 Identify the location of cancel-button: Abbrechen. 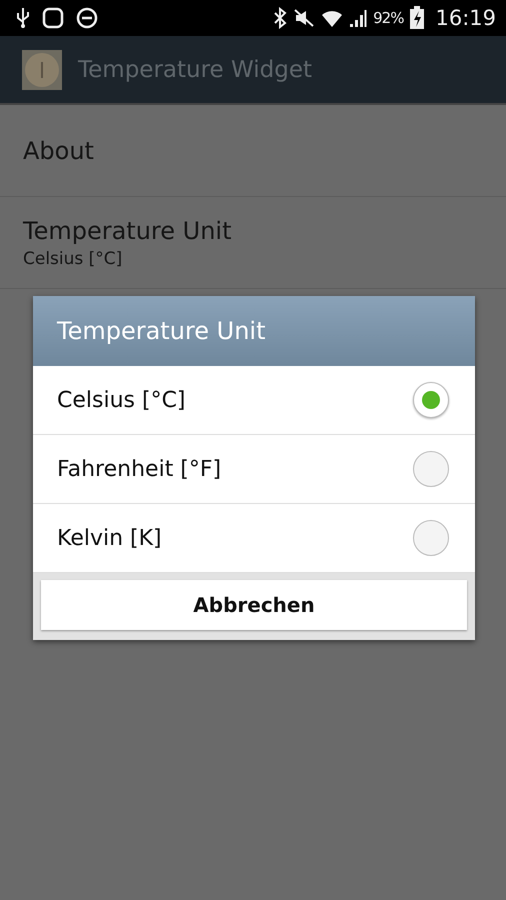
(254, 605).